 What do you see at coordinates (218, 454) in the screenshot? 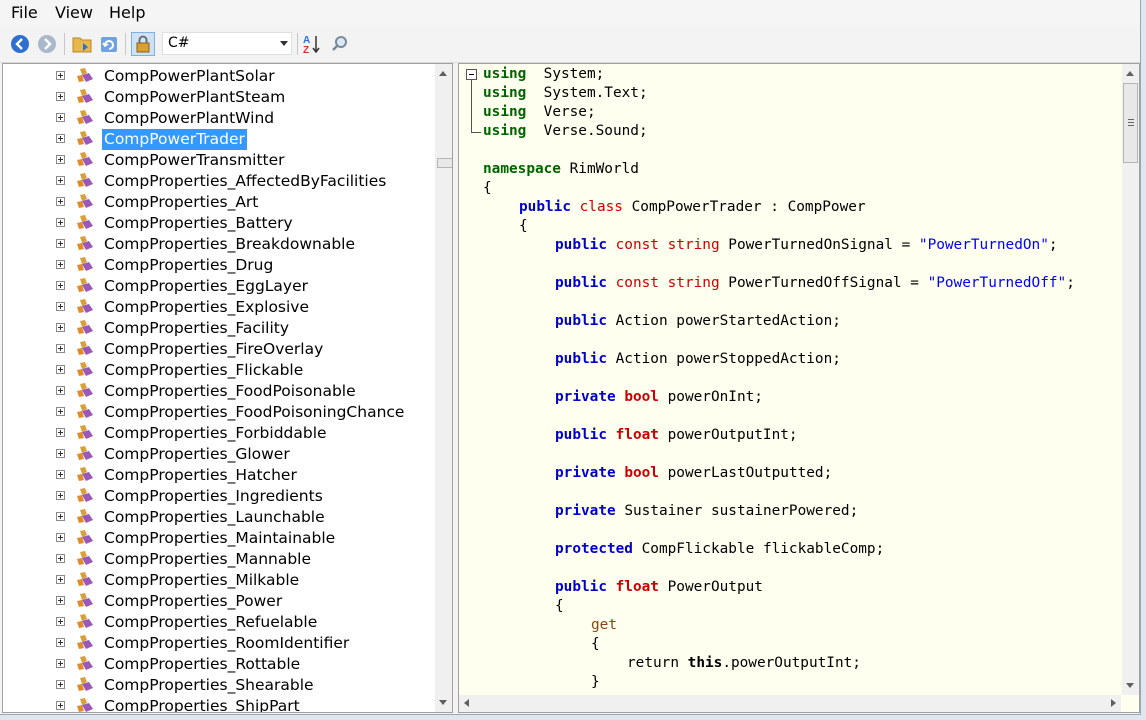
I see `tree-item: CompProperties_Glower` at bounding box center [218, 454].